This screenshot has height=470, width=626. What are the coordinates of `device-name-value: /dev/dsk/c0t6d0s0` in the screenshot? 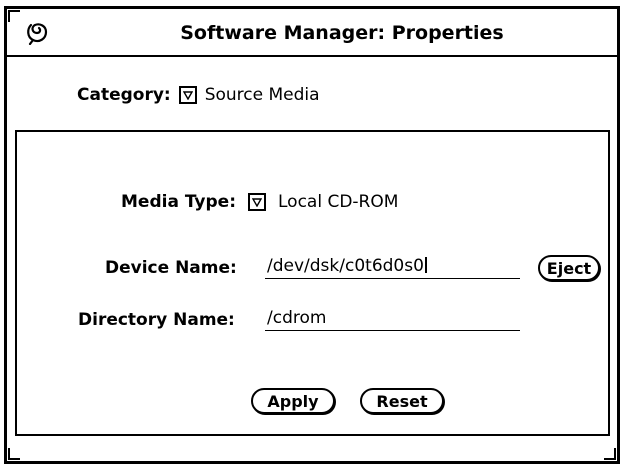 It's located at (345, 266).